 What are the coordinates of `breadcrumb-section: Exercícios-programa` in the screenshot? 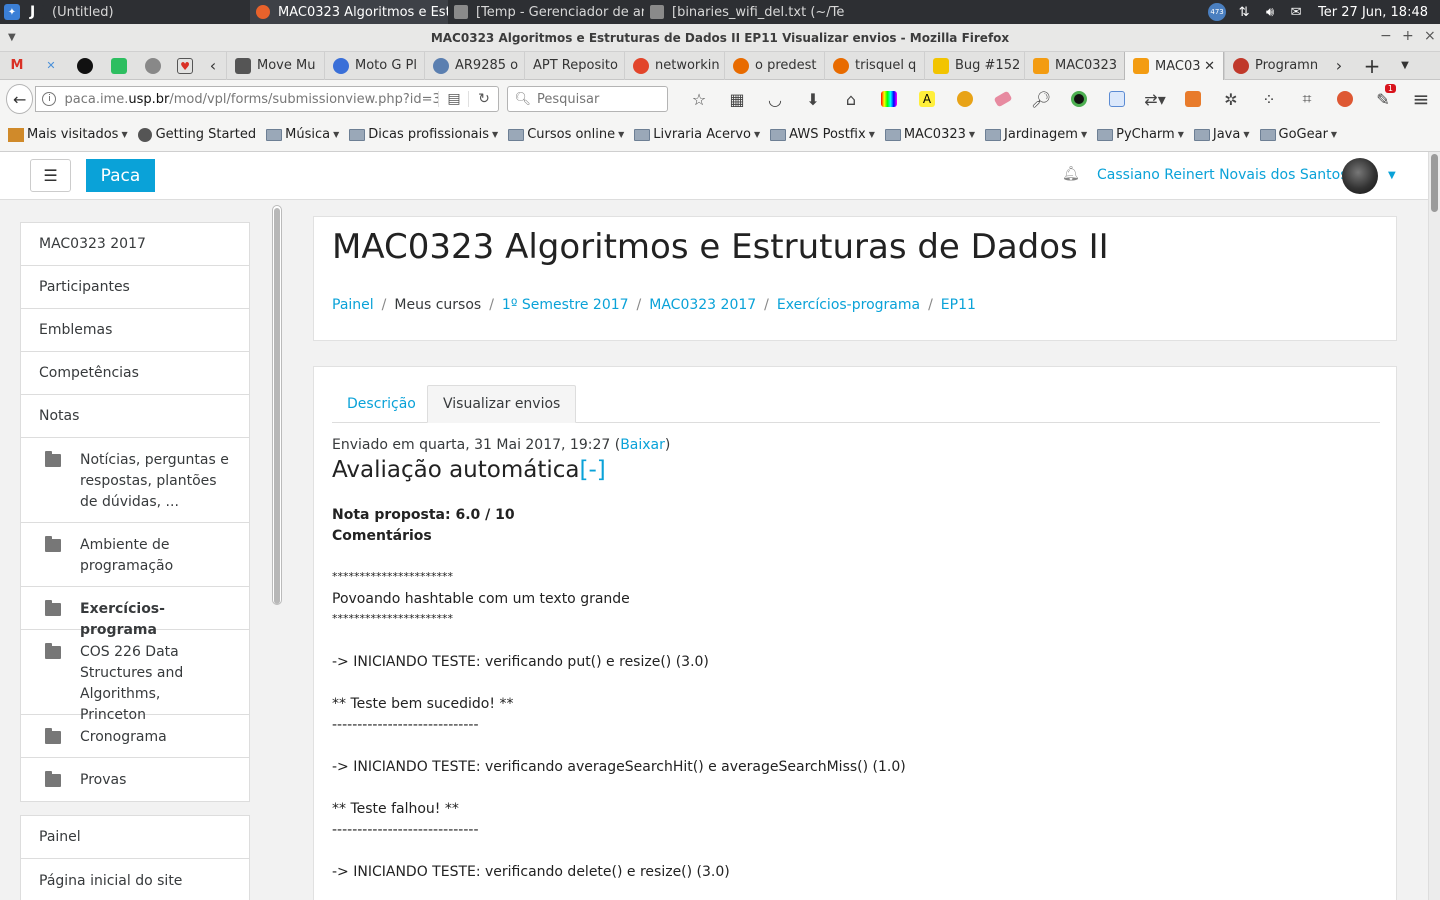 It's located at (848, 305).